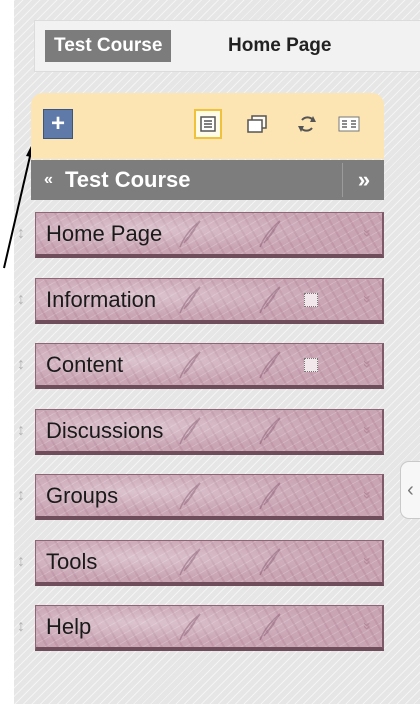 The height and width of the screenshot is (704, 420). What do you see at coordinates (342, 180) in the screenshot?
I see `header-divider` at bounding box center [342, 180].